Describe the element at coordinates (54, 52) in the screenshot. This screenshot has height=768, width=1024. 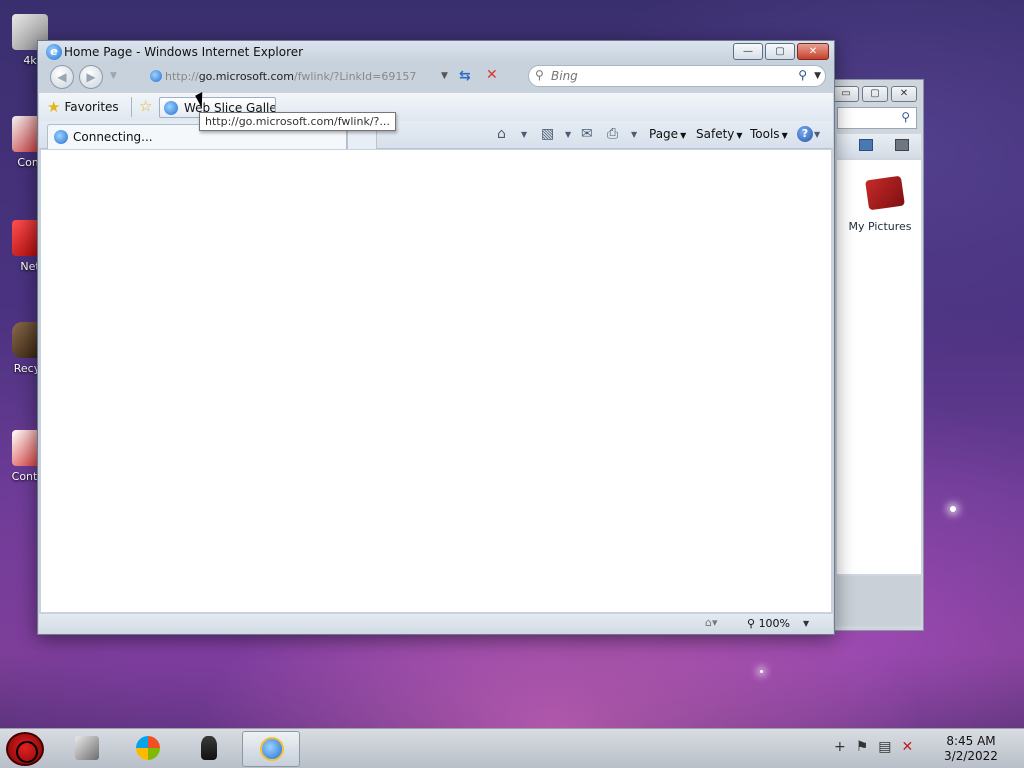
I see `ie-logo-icon: e` at that location.